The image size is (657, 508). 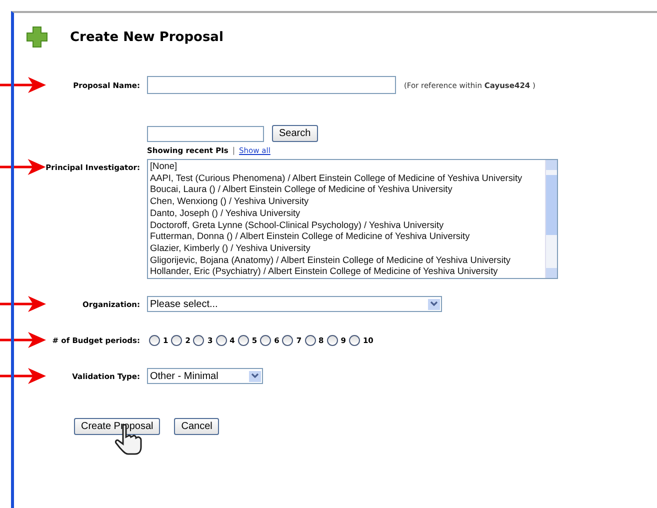 What do you see at coordinates (346, 167) in the screenshot?
I see `list-option: [None]` at bounding box center [346, 167].